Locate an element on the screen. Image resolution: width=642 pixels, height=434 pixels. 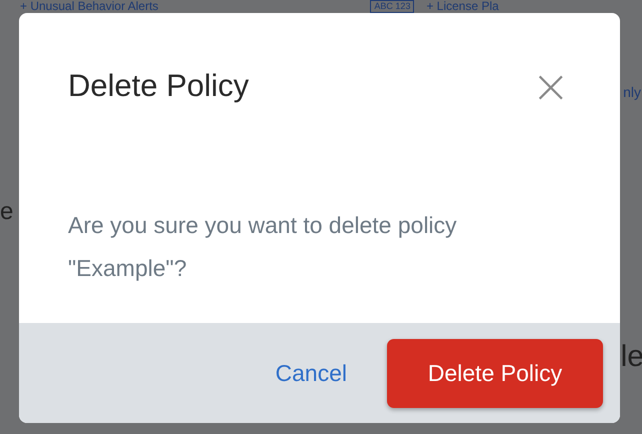
background-text: nly is located at coordinates (632, 92).